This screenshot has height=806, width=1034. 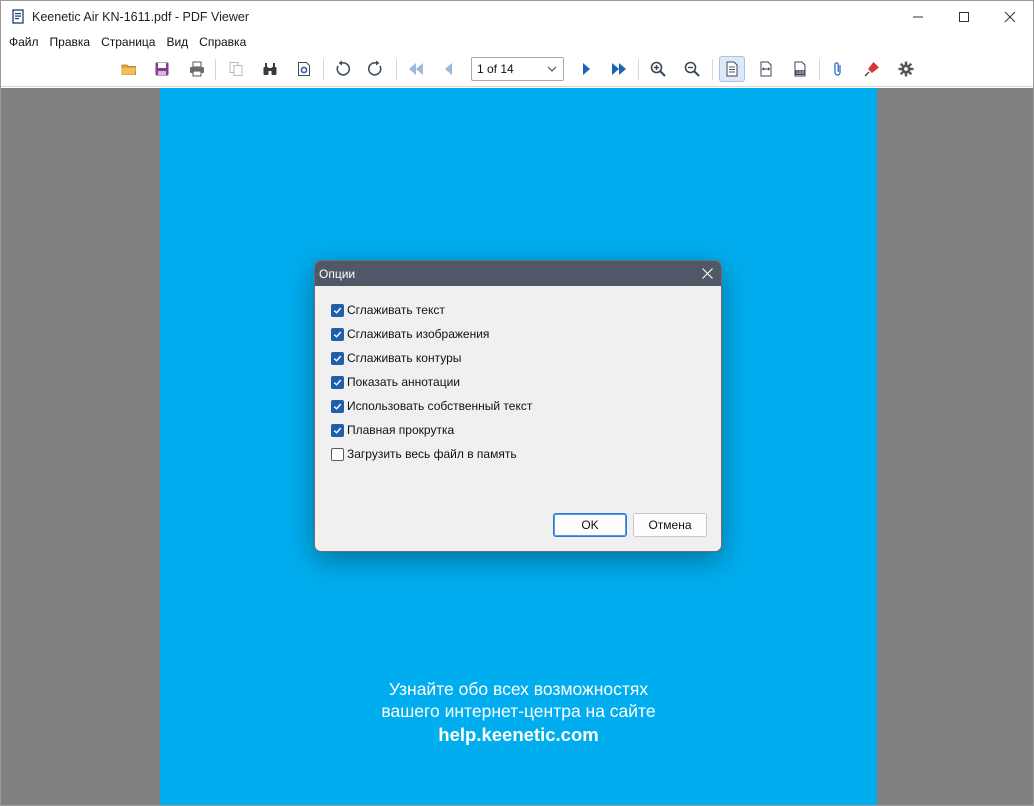 I want to click on first-page-icon, so click(x=416, y=69).